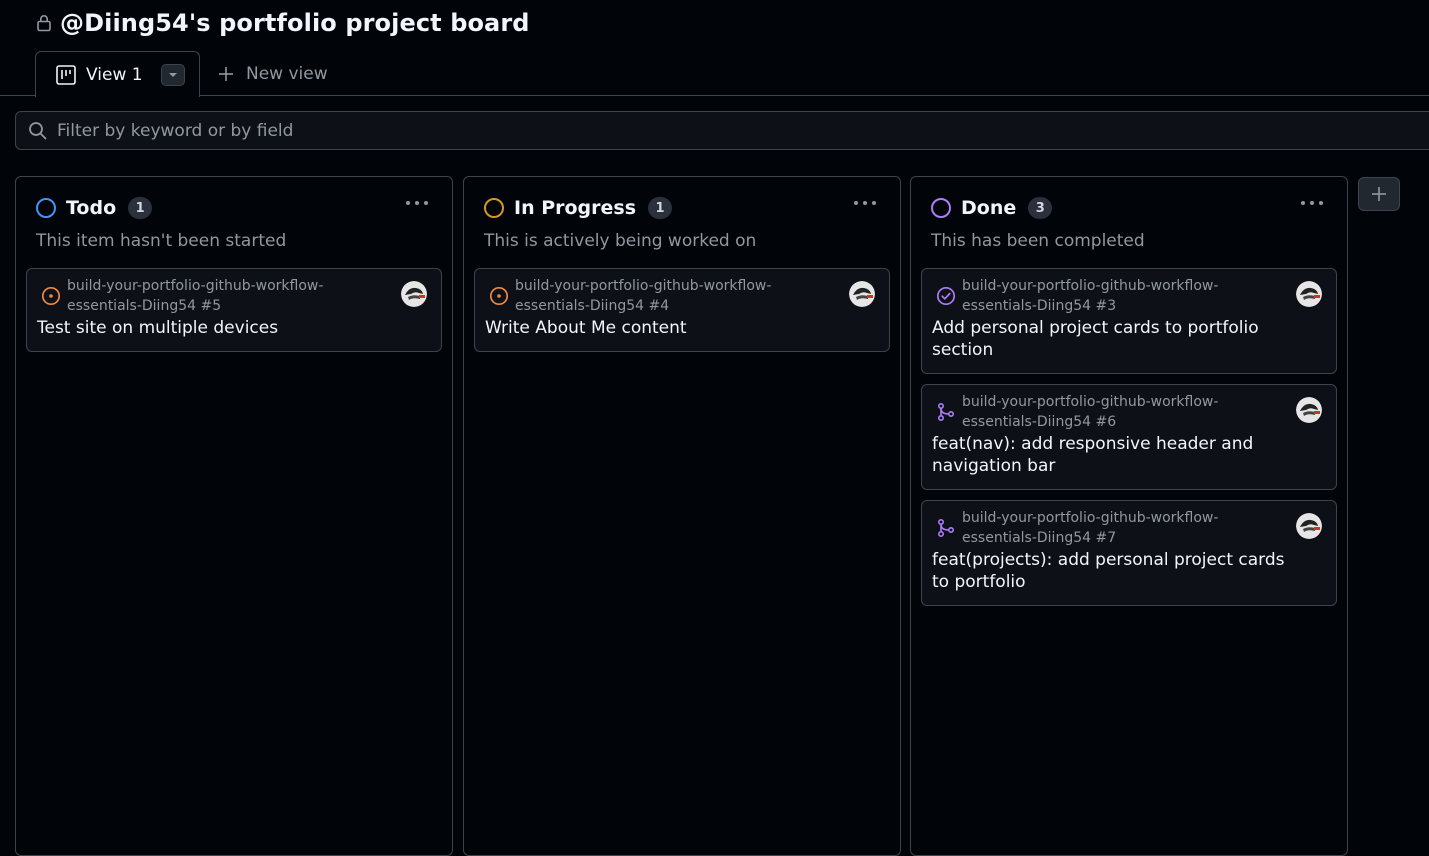 This screenshot has width=1429, height=856. Describe the element at coordinates (664, 327) in the screenshot. I see `card-title: Write About Me content` at that location.